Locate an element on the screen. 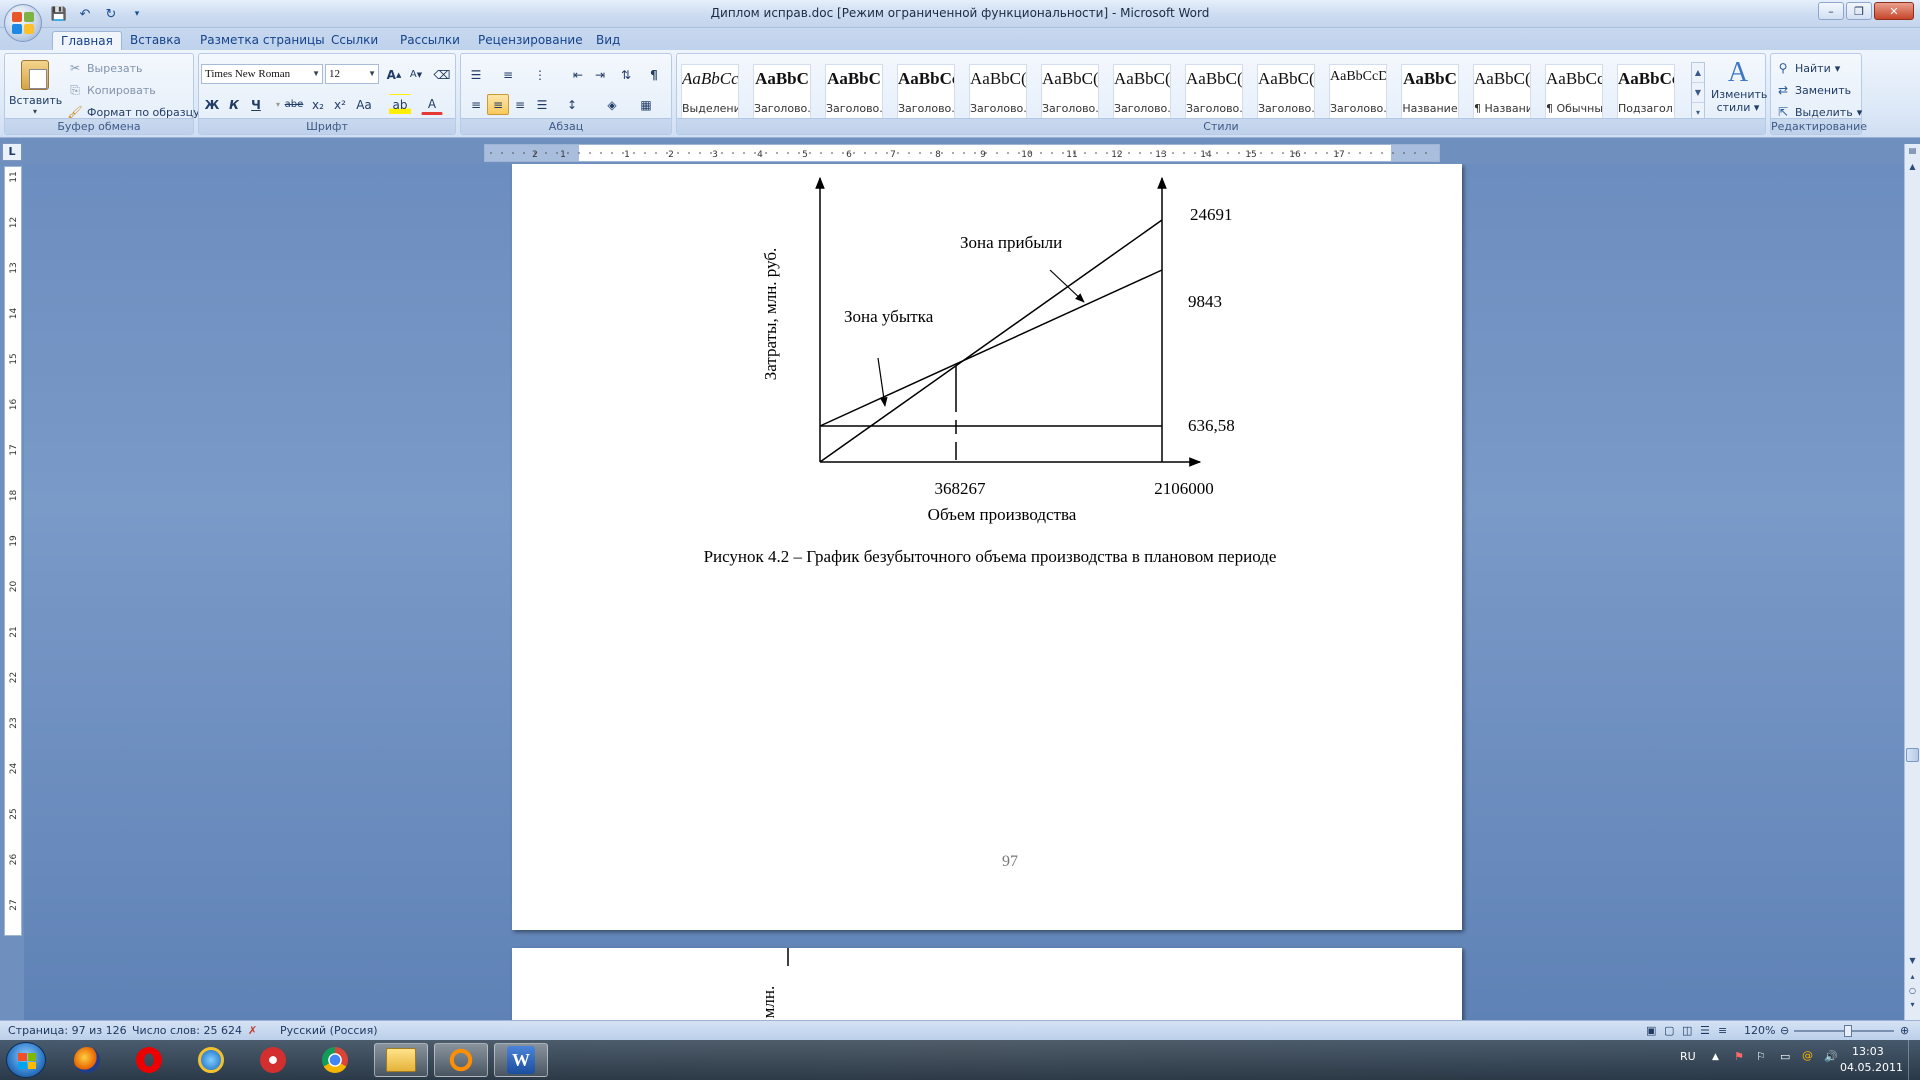 The height and width of the screenshot is (1080, 1920). page-indicator: Страница: 97 из 126 is located at coordinates (67, 1030).